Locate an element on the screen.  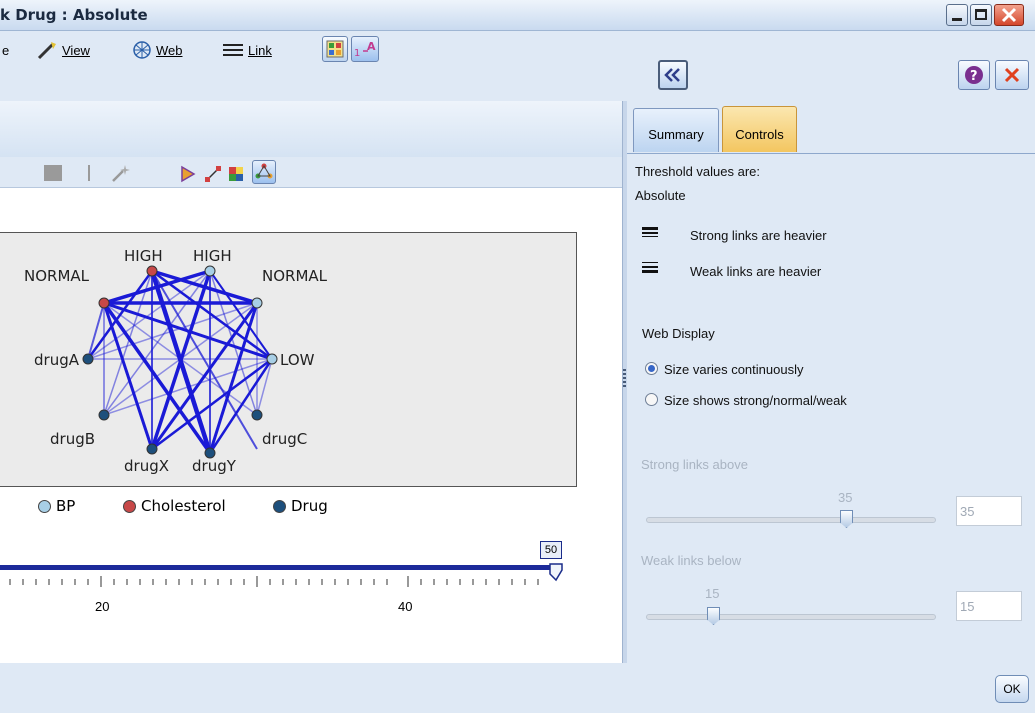
tab-controls-label: Controls is located at coordinates (759, 134).